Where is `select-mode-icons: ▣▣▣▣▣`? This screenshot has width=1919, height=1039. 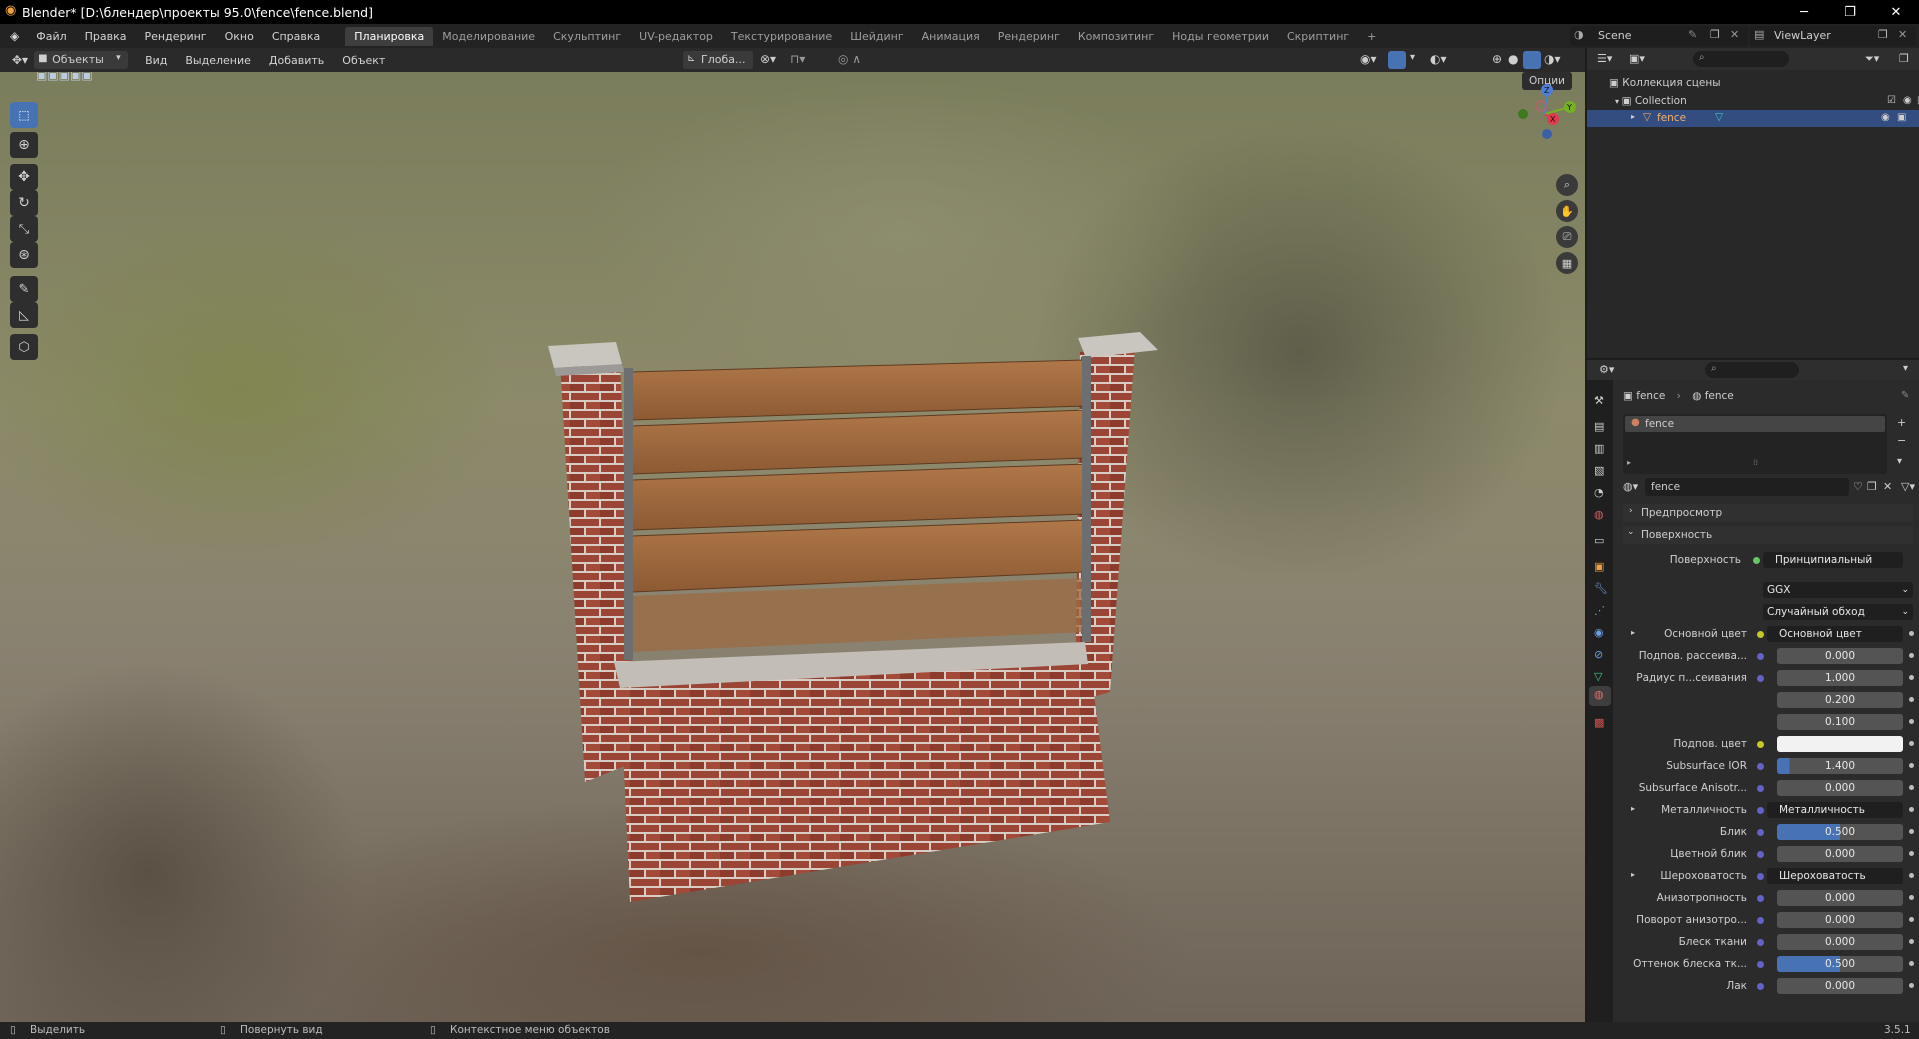 select-mode-icons: ▣▣▣▣▣ is located at coordinates (81, 78).